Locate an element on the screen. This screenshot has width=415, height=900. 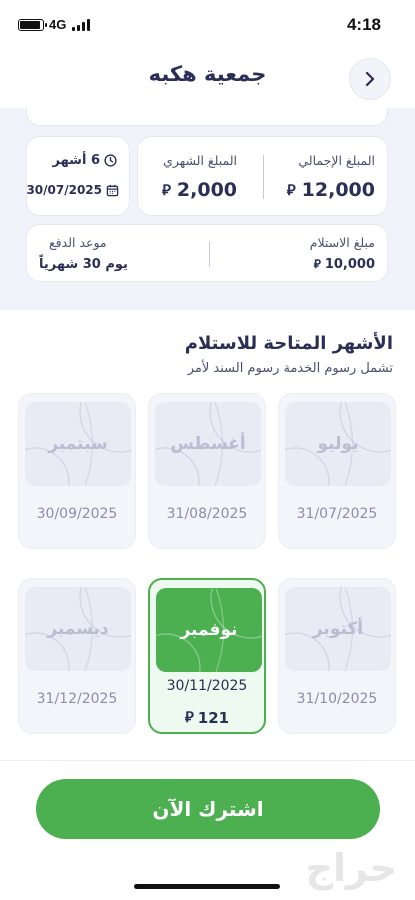
back-button is located at coordinates (370, 79).